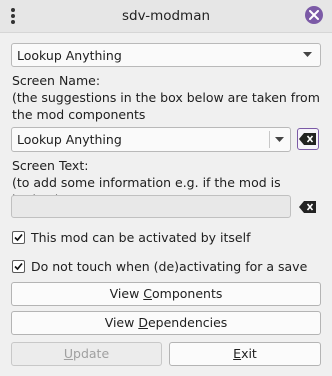 The image size is (332, 376). I want to click on screen-name-value: Lookup Anything, so click(69, 139).